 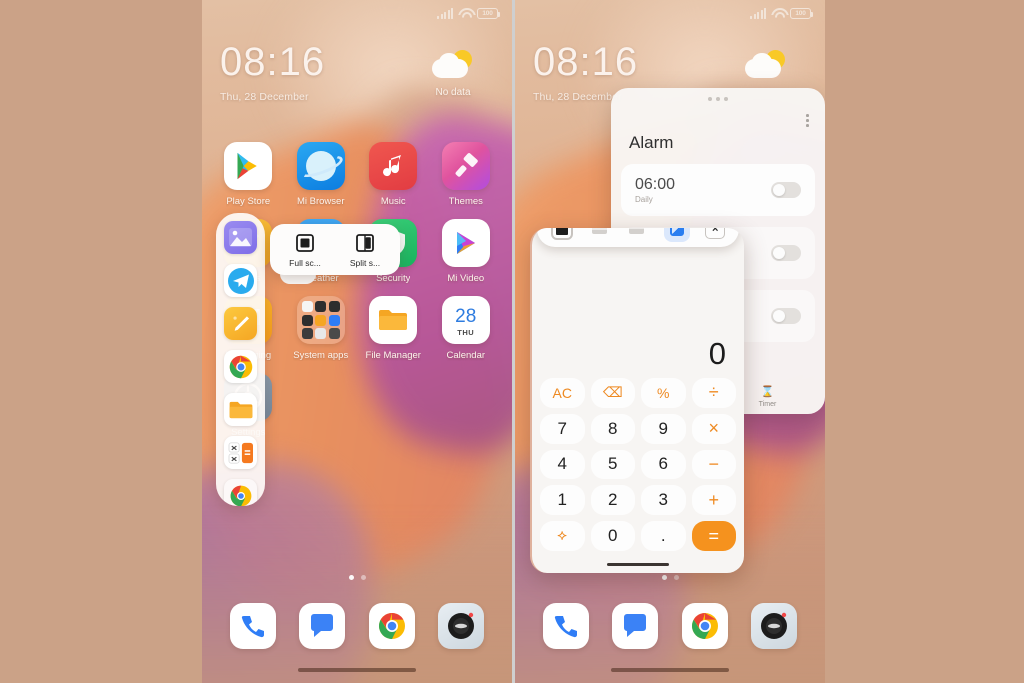 I want to click on battery-level: 100, so click(x=800, y=13).